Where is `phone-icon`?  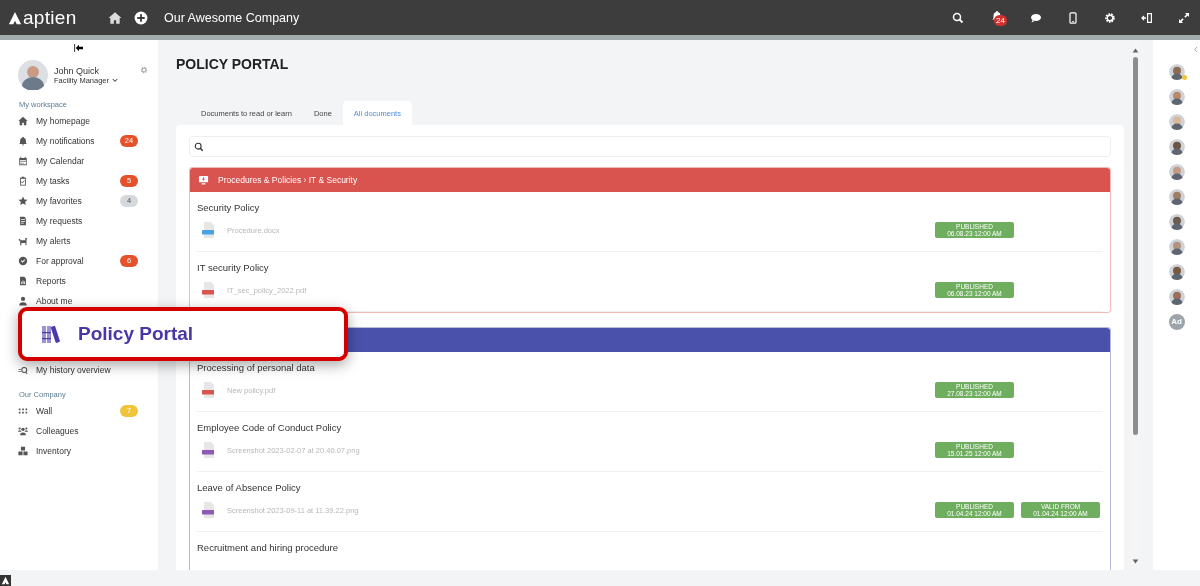
phone-icon is located at coordinates (1073, 17).